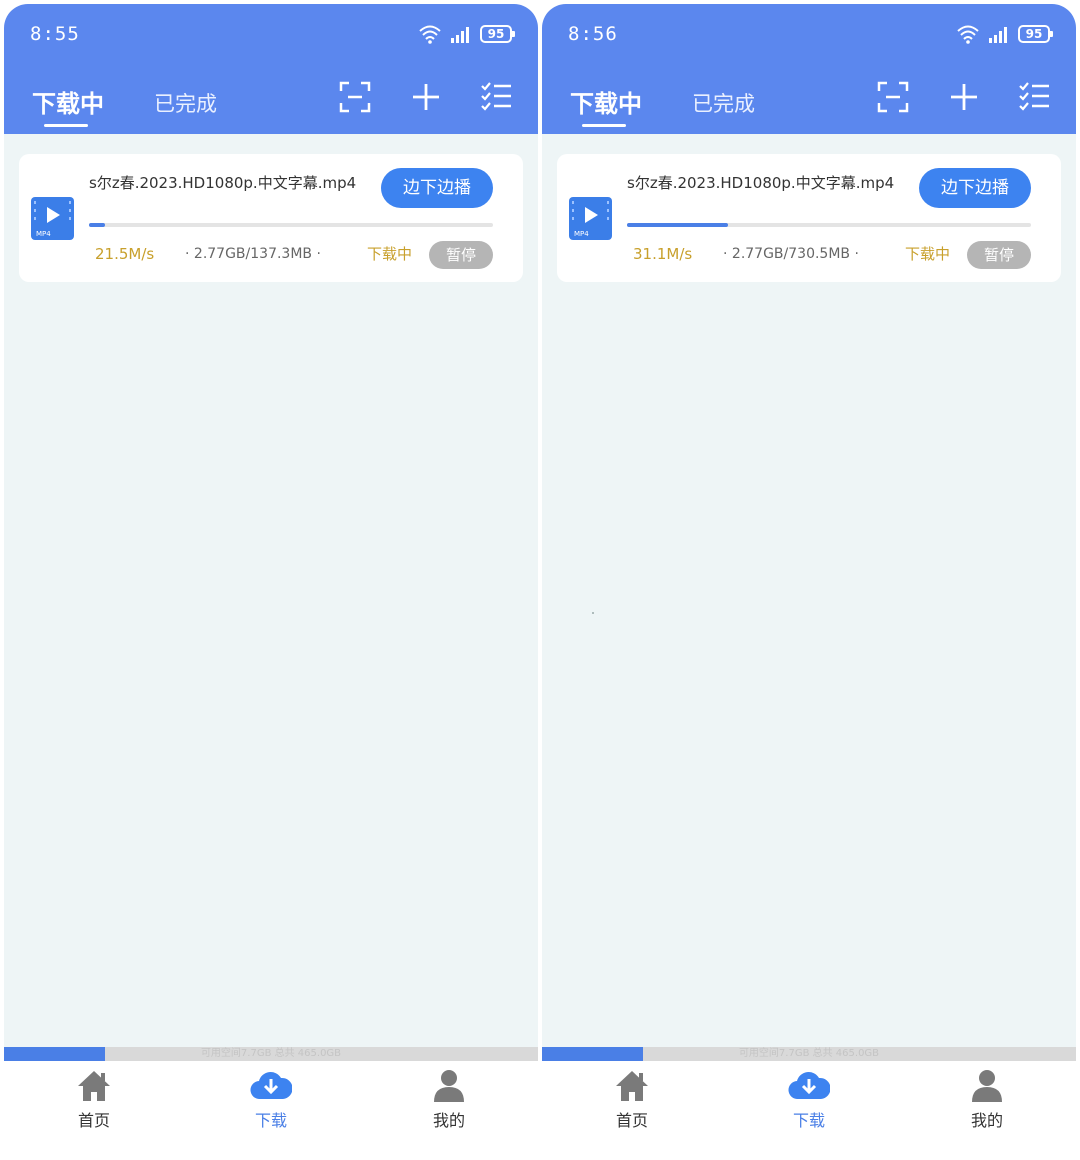  Describe the element at coordinates (271, 69) in the screenshot. I see `app-header: 8:55 95 下载中 已完成` at that location.